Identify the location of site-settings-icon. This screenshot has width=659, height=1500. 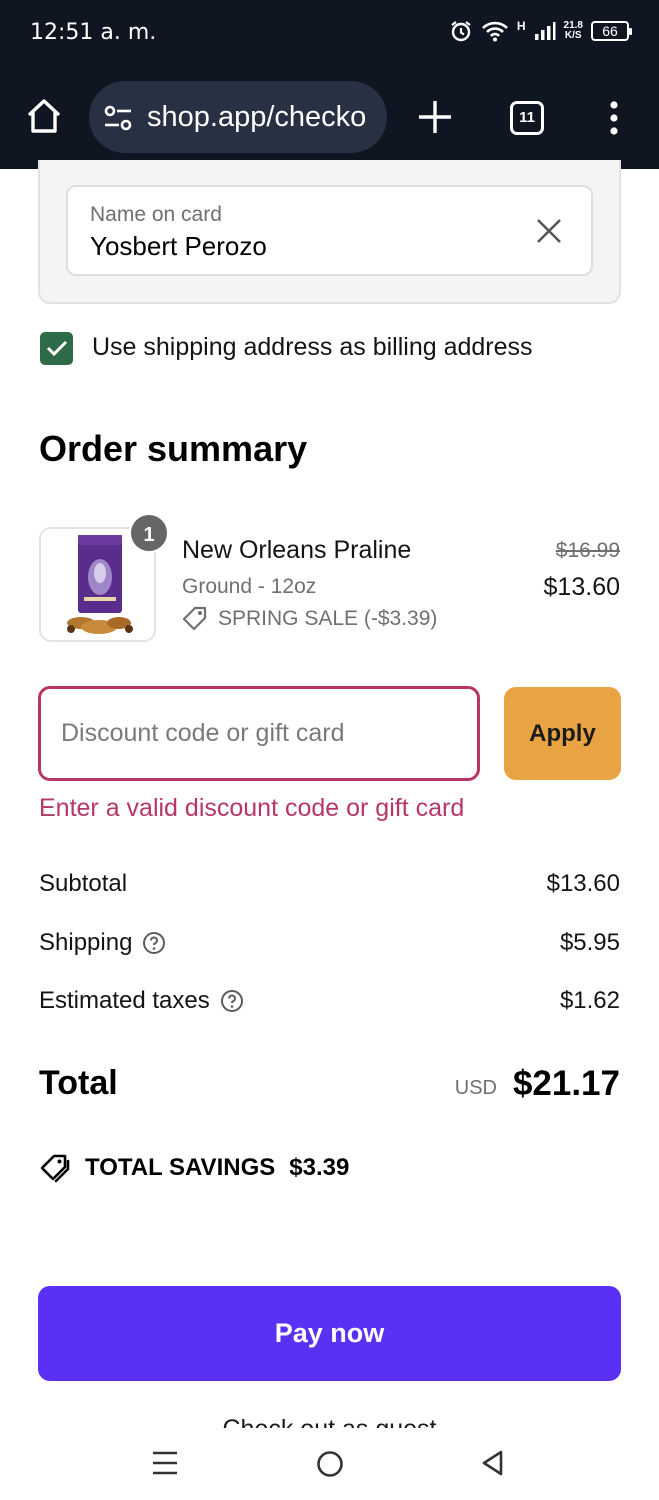
(118, 118).